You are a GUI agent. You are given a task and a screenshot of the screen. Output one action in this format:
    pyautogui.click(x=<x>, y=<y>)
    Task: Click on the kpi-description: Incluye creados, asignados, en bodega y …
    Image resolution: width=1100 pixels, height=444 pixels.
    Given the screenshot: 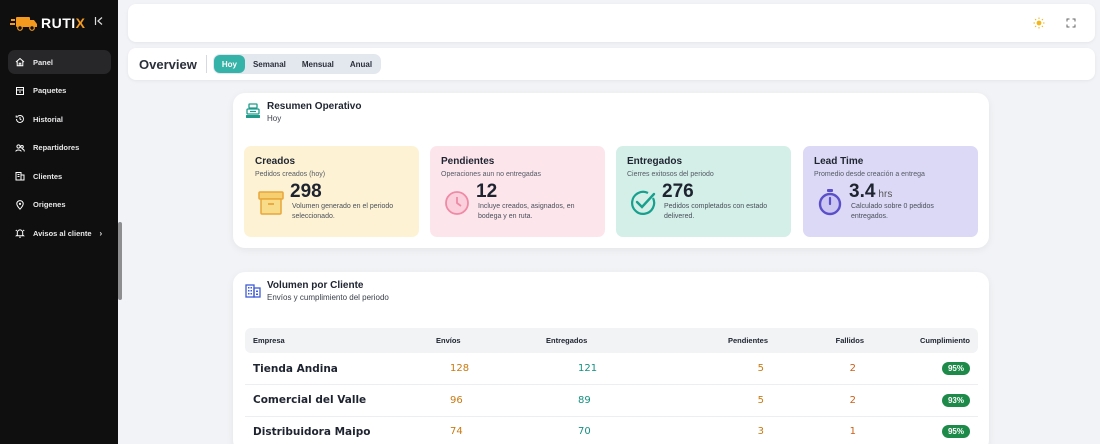 What is the action you would take?
    pyautogui.click(x=526, y=211)
    